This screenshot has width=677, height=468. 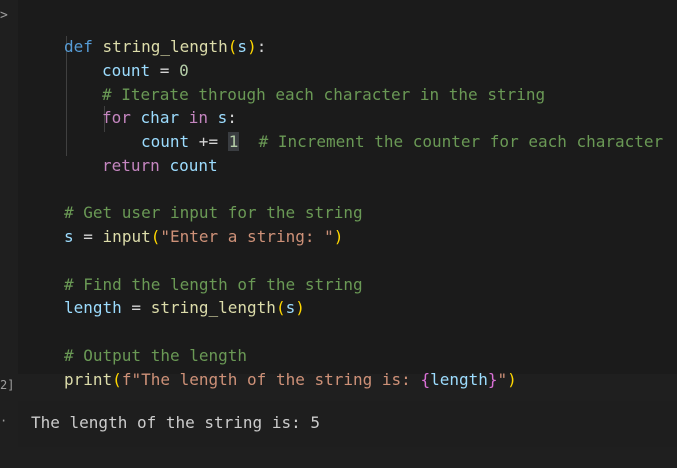 I want to click on colon: :, so click(x=261, y=46).